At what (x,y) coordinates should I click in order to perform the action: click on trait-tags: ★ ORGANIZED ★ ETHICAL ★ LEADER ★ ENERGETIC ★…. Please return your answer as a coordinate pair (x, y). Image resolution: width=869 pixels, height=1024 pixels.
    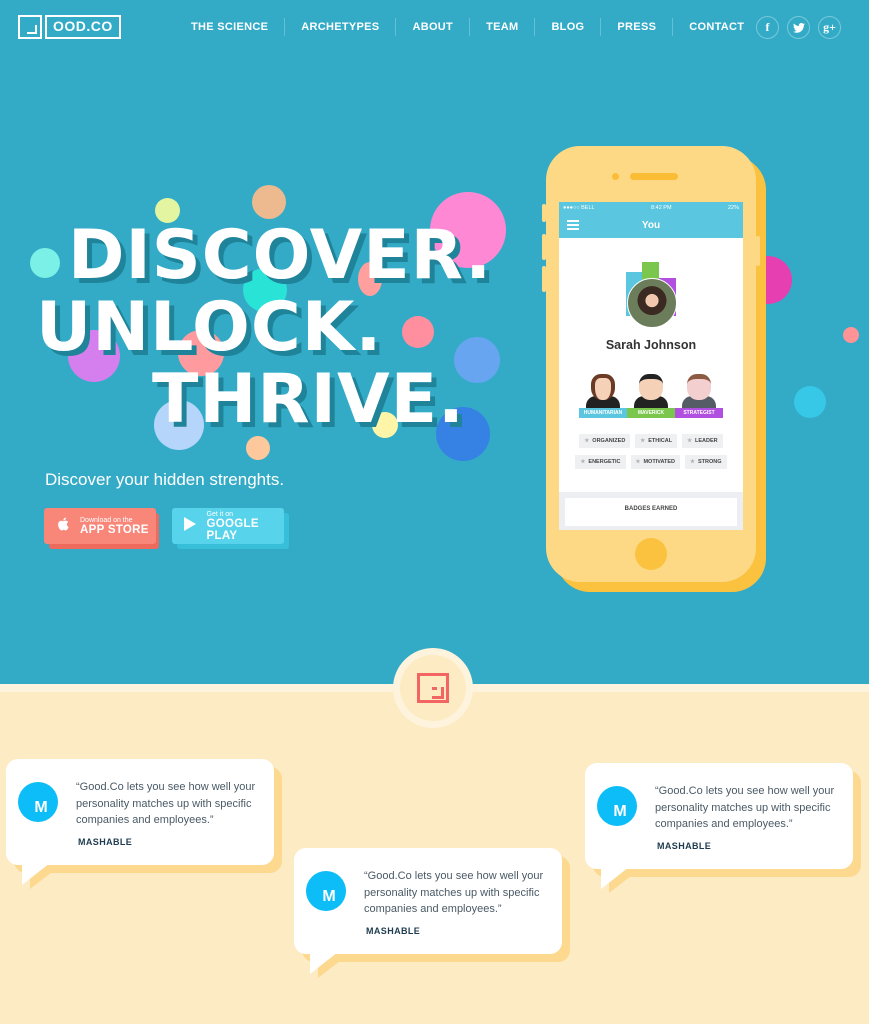
    Looking at the image, I should click on (651, 455).